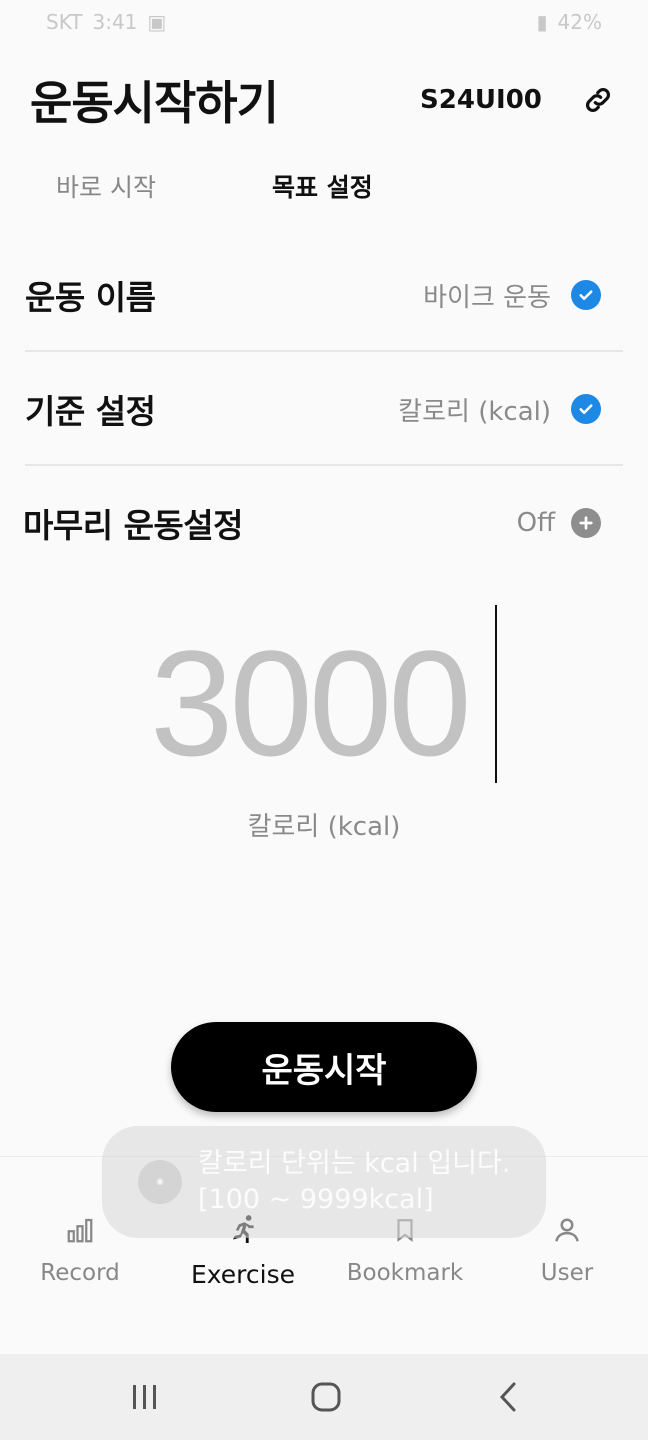 The height and width of the screenshot is (1440, 648). I want to click on setting-label: 운동 이름, so click(90, 297).